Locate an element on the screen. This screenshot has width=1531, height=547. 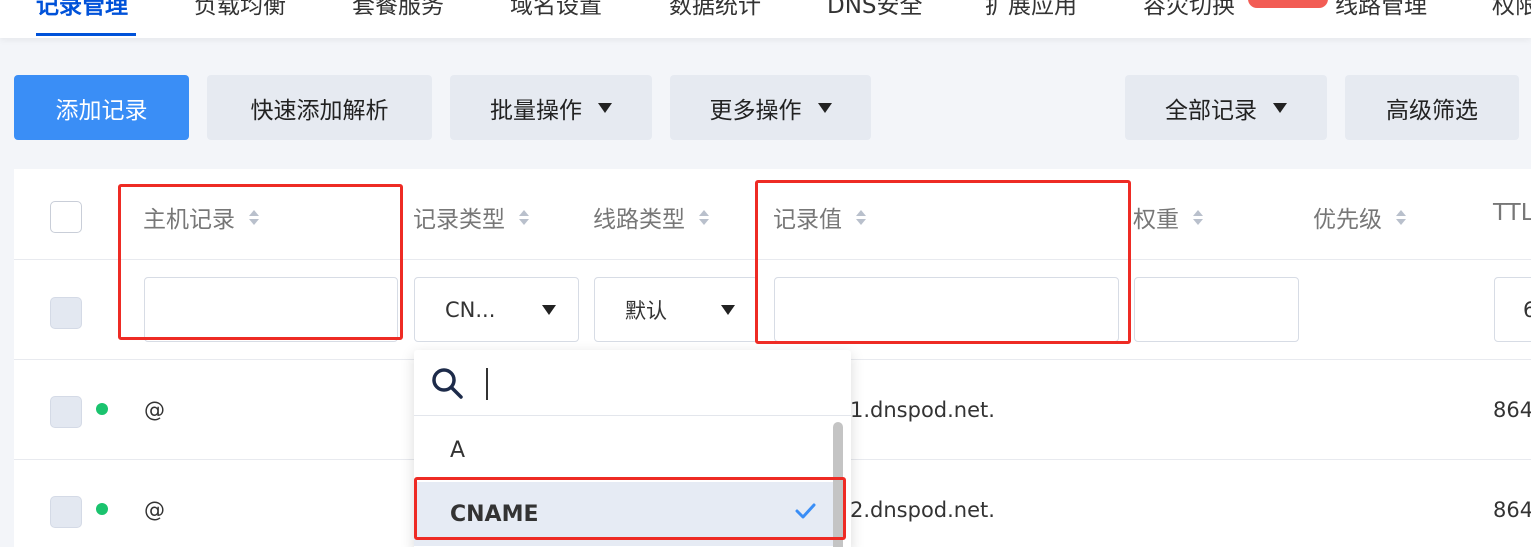
header-line: 线路类型 is located at coordinates (651, 217).